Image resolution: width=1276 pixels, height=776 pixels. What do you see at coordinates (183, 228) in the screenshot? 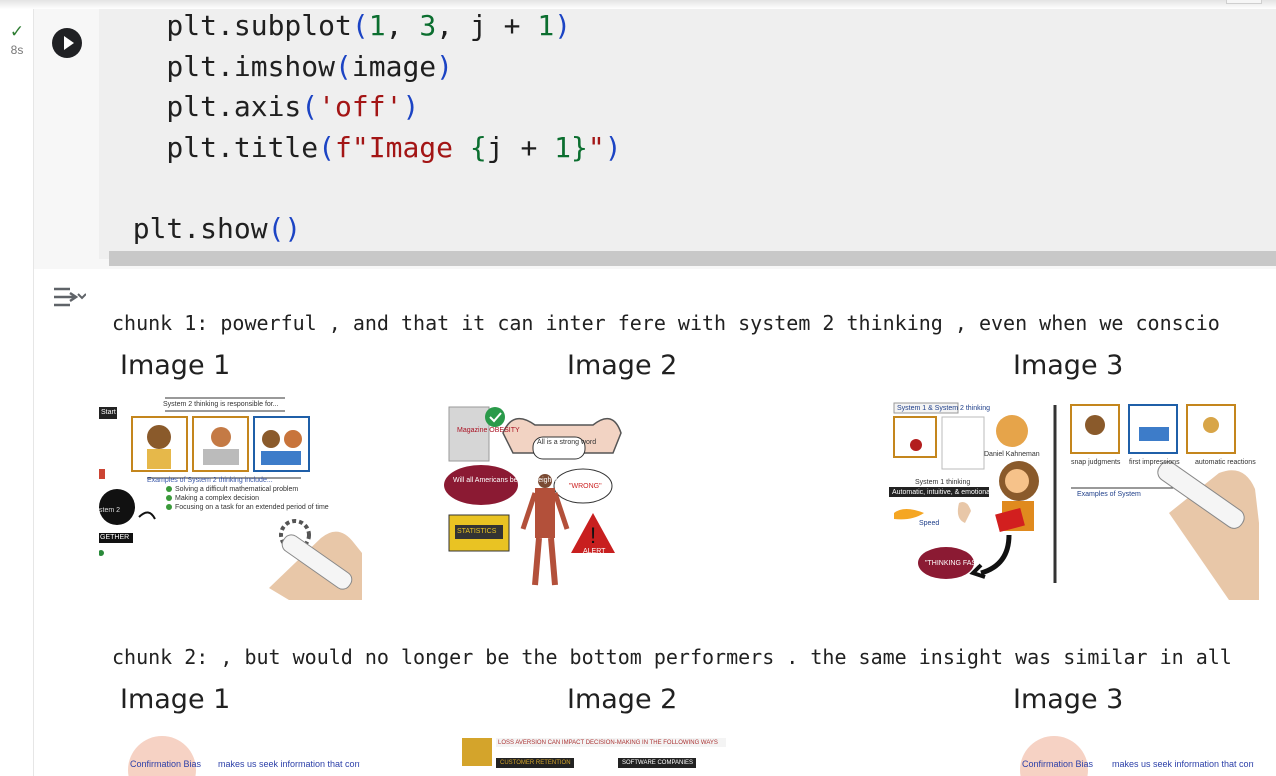
I see `code-token: plt.show` at bounding box center [183, 228].